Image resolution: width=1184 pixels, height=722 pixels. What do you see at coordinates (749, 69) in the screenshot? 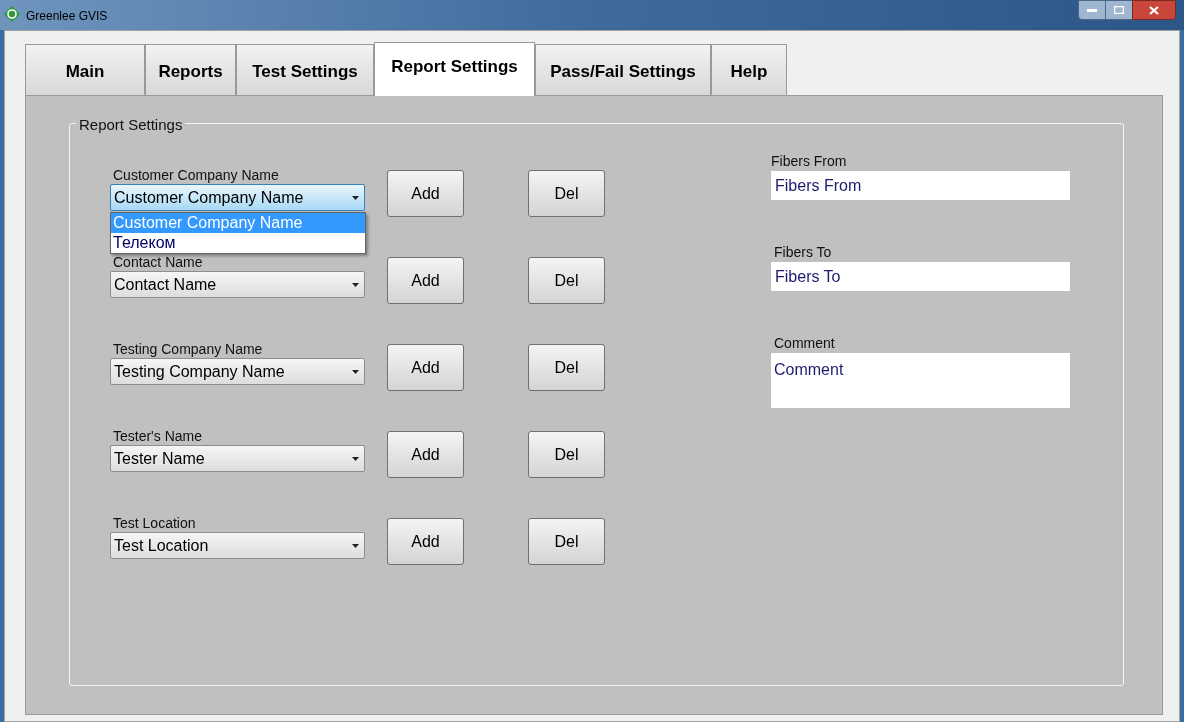
I see `tab: Help` at bounding box center [749, 69].